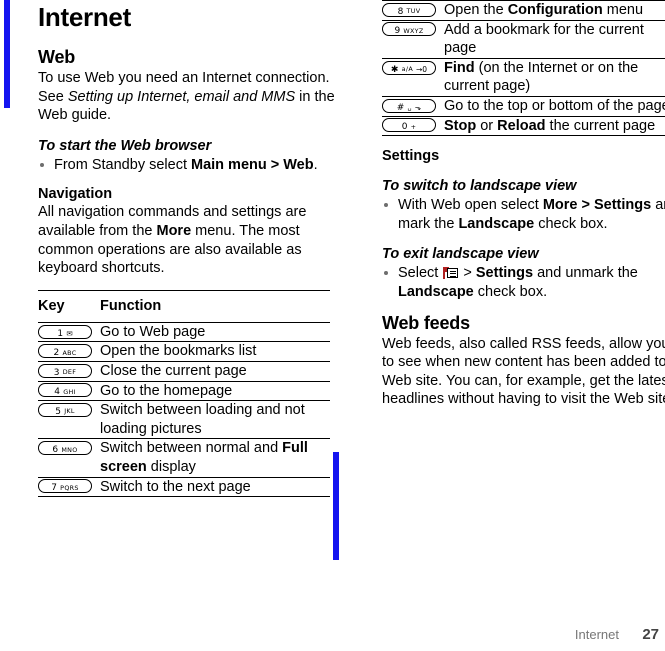  I want to click on phone-key-7-icon: 7 PQRS, so click(65, 486).